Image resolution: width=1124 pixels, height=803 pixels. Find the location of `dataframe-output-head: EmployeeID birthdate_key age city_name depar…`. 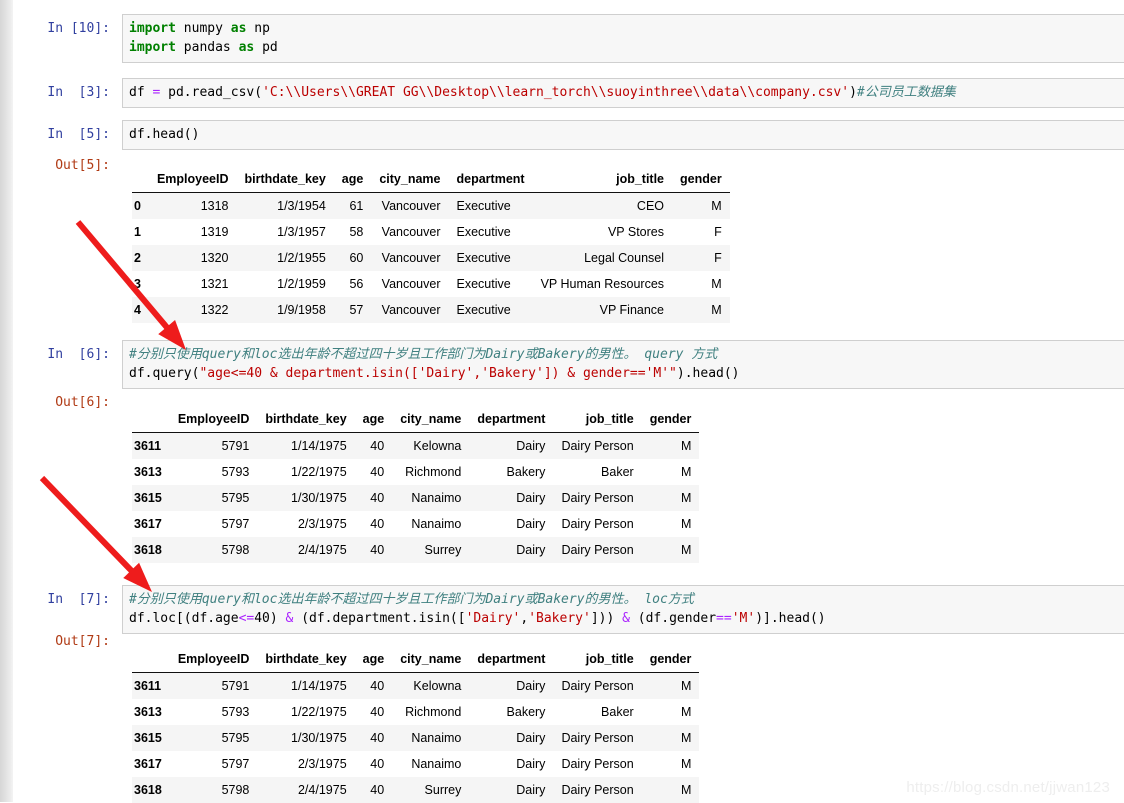

dataframe-output-head: EmployeeID birthdate_key age city_name depar… is located at coordinates (431, 244).